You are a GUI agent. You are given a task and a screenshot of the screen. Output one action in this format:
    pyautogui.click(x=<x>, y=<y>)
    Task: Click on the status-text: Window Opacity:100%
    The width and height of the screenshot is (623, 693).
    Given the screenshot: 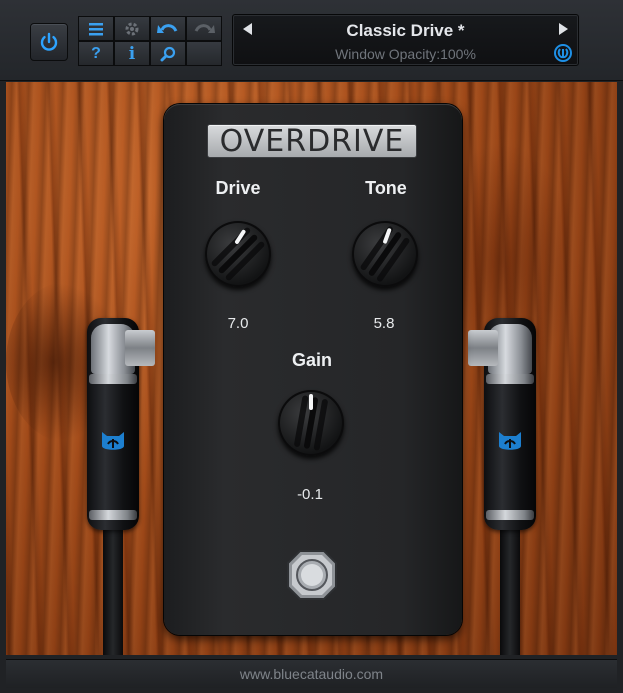 What is the action you would take?
    pyautogui.click(x=405, y=54)
    